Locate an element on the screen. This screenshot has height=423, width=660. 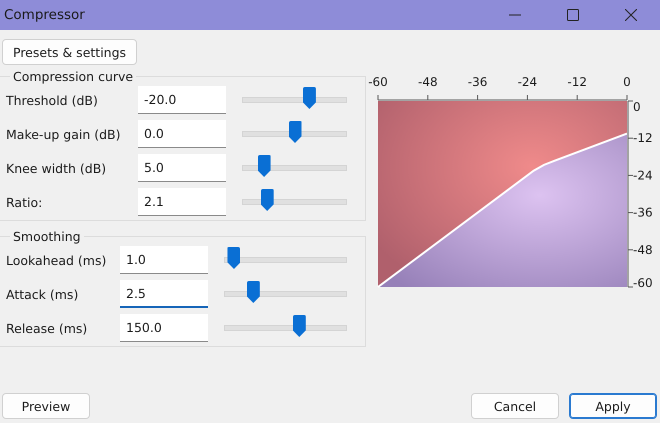
dialog-button: Apply is located at coordinates (613, 406).